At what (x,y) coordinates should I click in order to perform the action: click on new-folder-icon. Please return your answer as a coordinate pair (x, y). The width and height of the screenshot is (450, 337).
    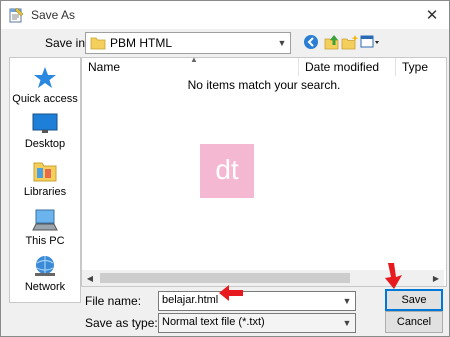
    Looking at the image, I should click on (350, 42).